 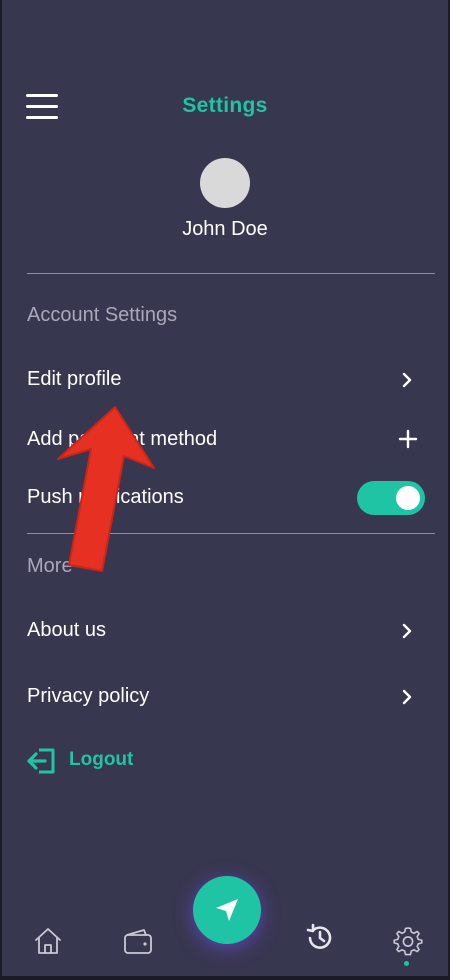 I want to click on page-title: Settings, so click(x=225, y=105).